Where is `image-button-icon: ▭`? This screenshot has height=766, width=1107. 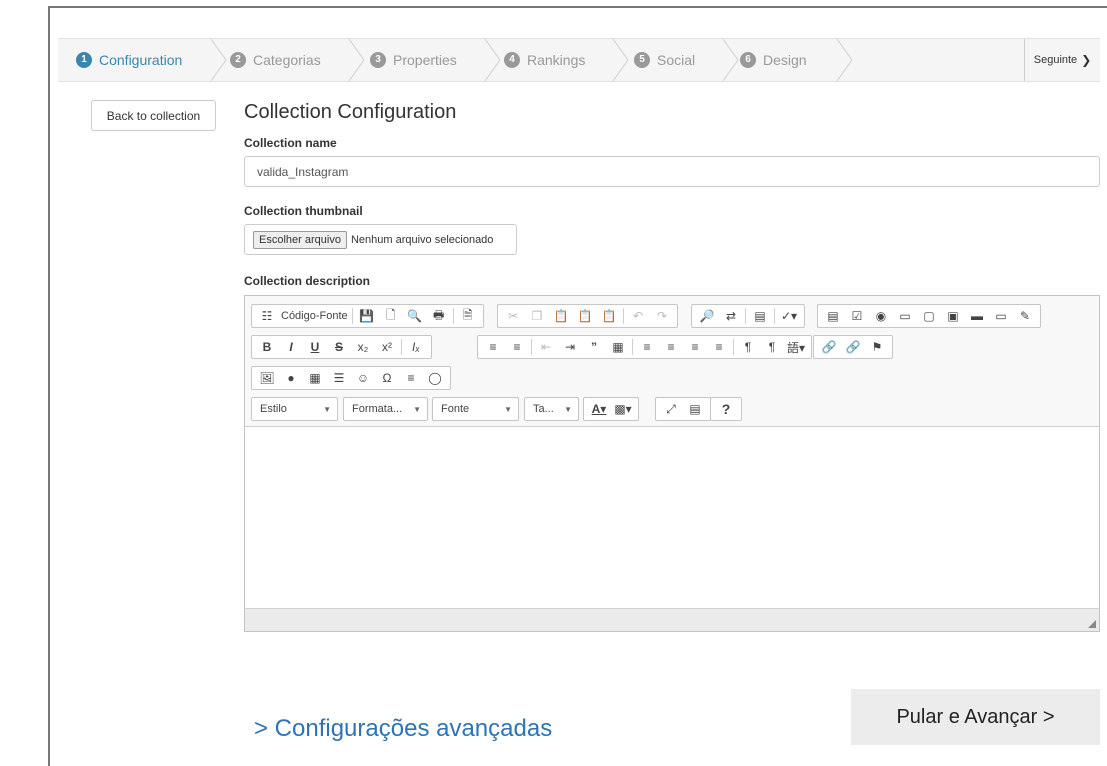 image-button-icon: ▭ is located at coordinates (1001, 316).